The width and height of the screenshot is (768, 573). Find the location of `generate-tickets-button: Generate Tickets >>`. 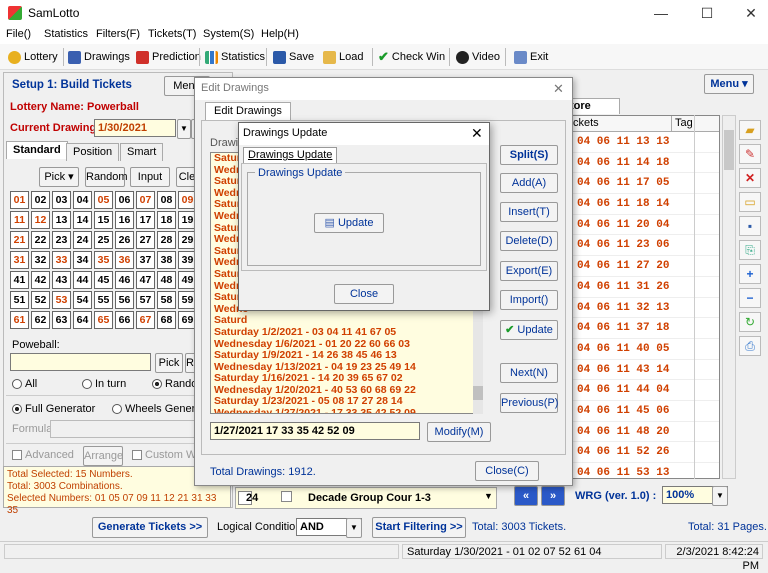

generate-tickets-button: Generate Tickets >> is located at coordinates (150, 527).